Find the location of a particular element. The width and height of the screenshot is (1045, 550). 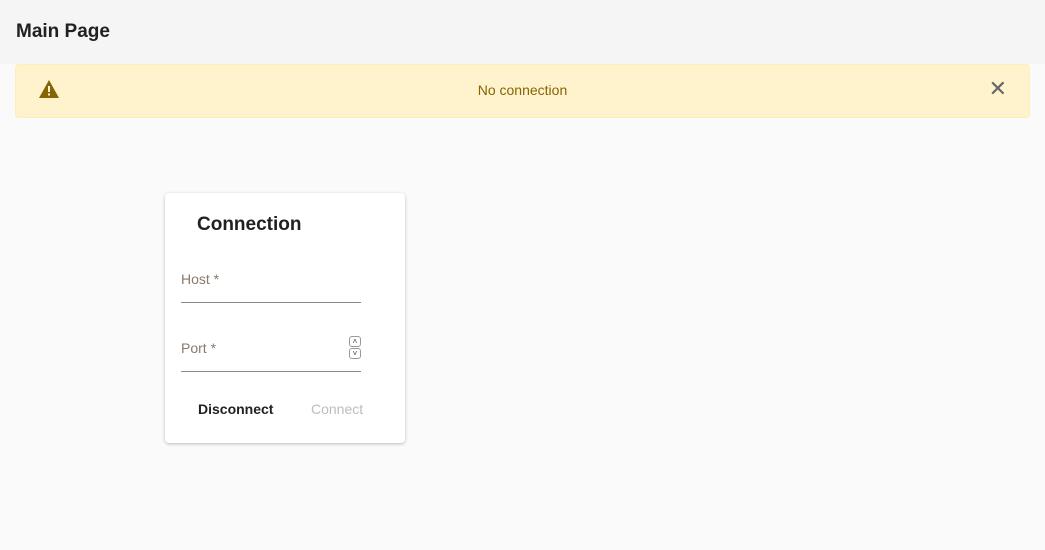

no-connection-alert: No connection ✕ is located at coordinates (522, 91).